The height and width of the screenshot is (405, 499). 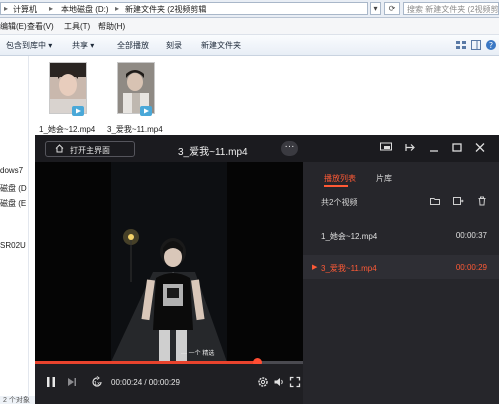 What do you see at coordinates (336, 186) in the screenshot?
I see `active-tab-indicator` at bounding box center [336, 186].